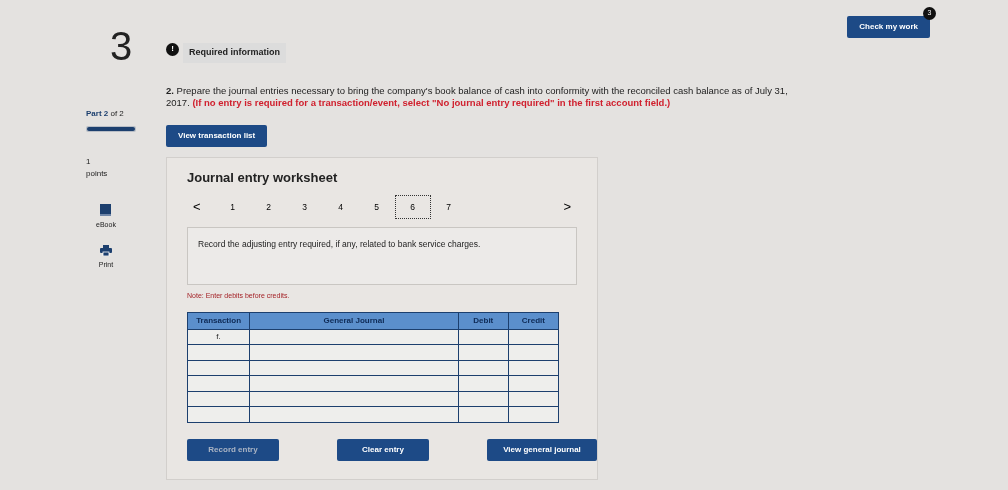 The height and width of the screenshot is (490, 1008). Describe the element at coordinates (304, 207) in the screenshot. I see `page-tab: 3` at that location.